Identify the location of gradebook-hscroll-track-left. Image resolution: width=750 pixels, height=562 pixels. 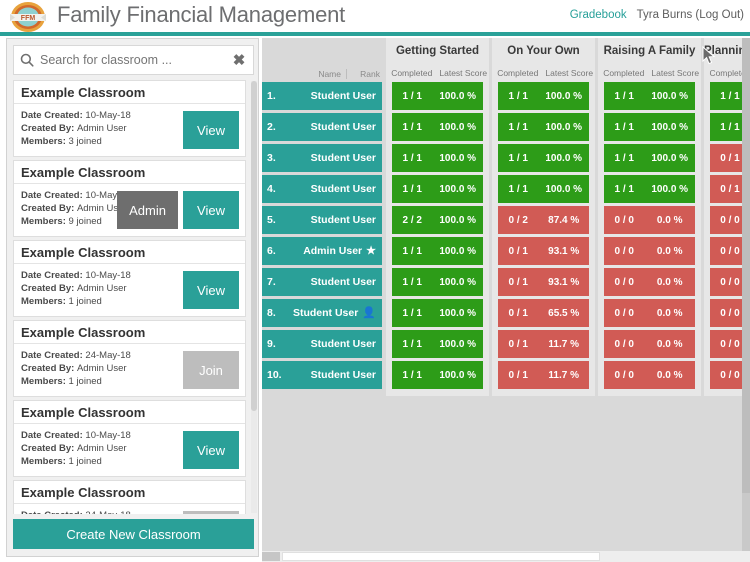
(271, 556).